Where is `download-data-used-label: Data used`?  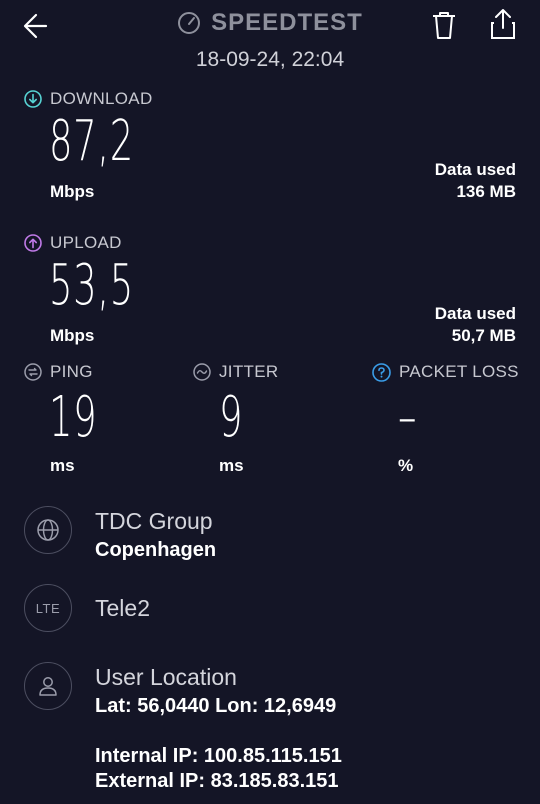 download-data-used-label: Data used is located at coordinates (475, 169).